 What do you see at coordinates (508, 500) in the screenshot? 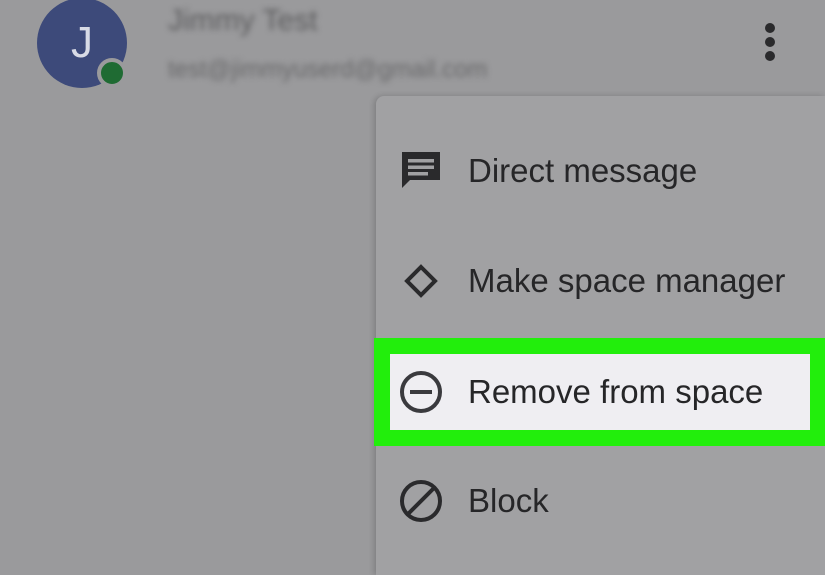
I see `menu-item-label: Block` at bounding box center [508, 500].